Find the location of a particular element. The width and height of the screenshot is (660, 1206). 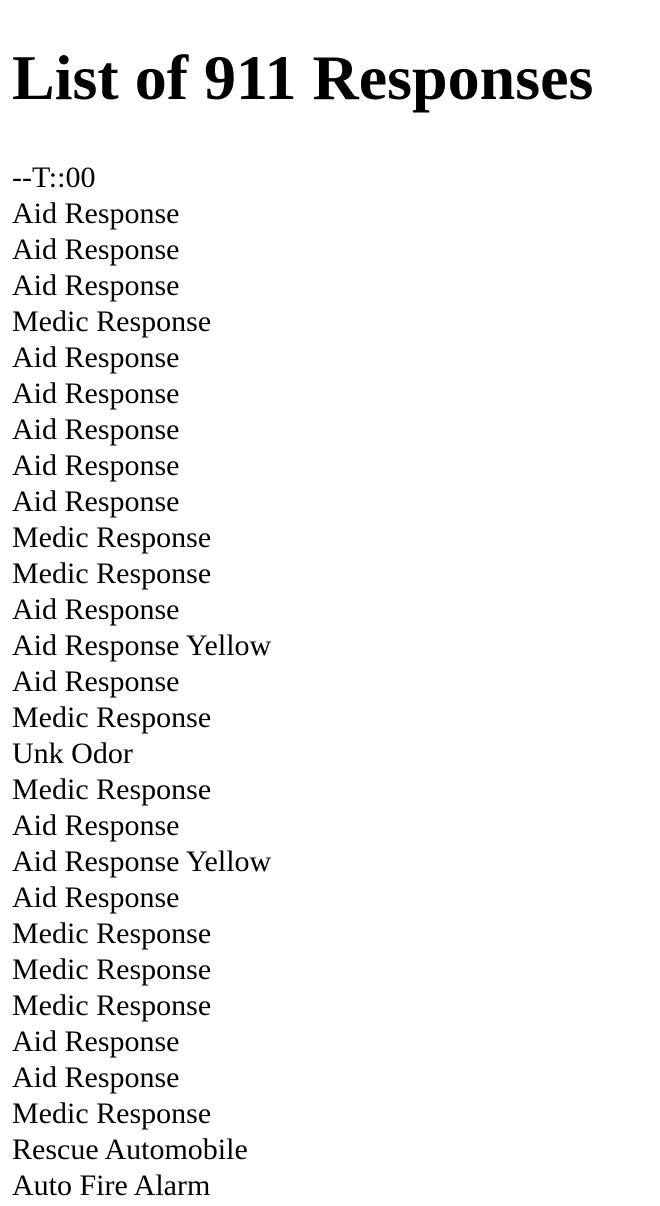

list-item: Rescue Automobile is located at coordinates (130, 1149).